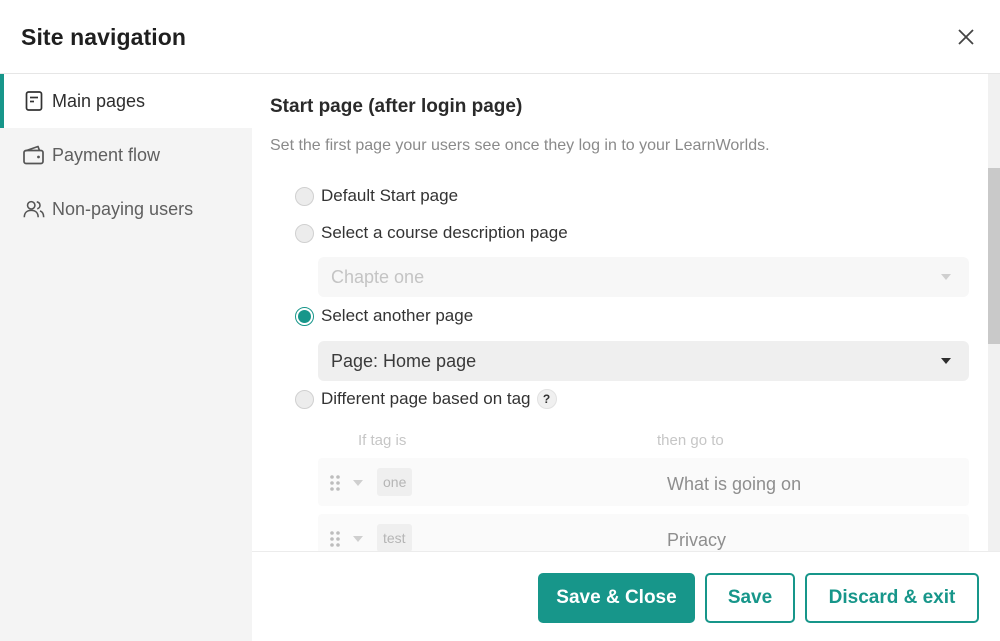  I want to click on option-page-based-on-tag: Different page based on tag ?, so click(426, 399).